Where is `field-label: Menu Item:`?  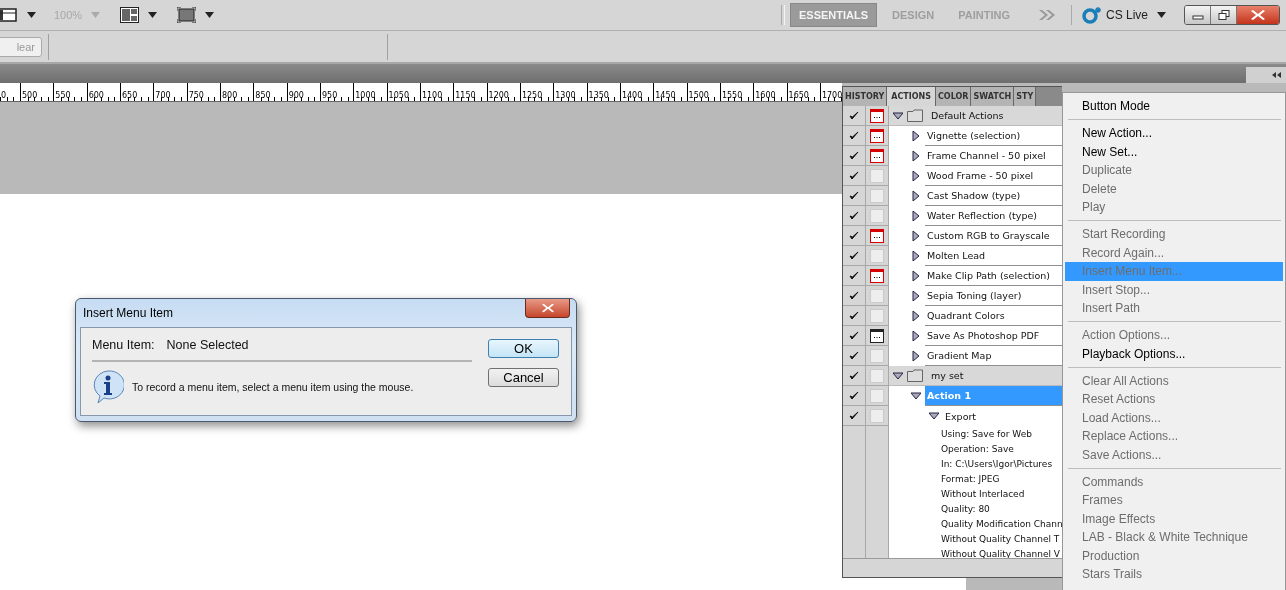
field-label: Menu Item: is located at coordinates (123, 345).